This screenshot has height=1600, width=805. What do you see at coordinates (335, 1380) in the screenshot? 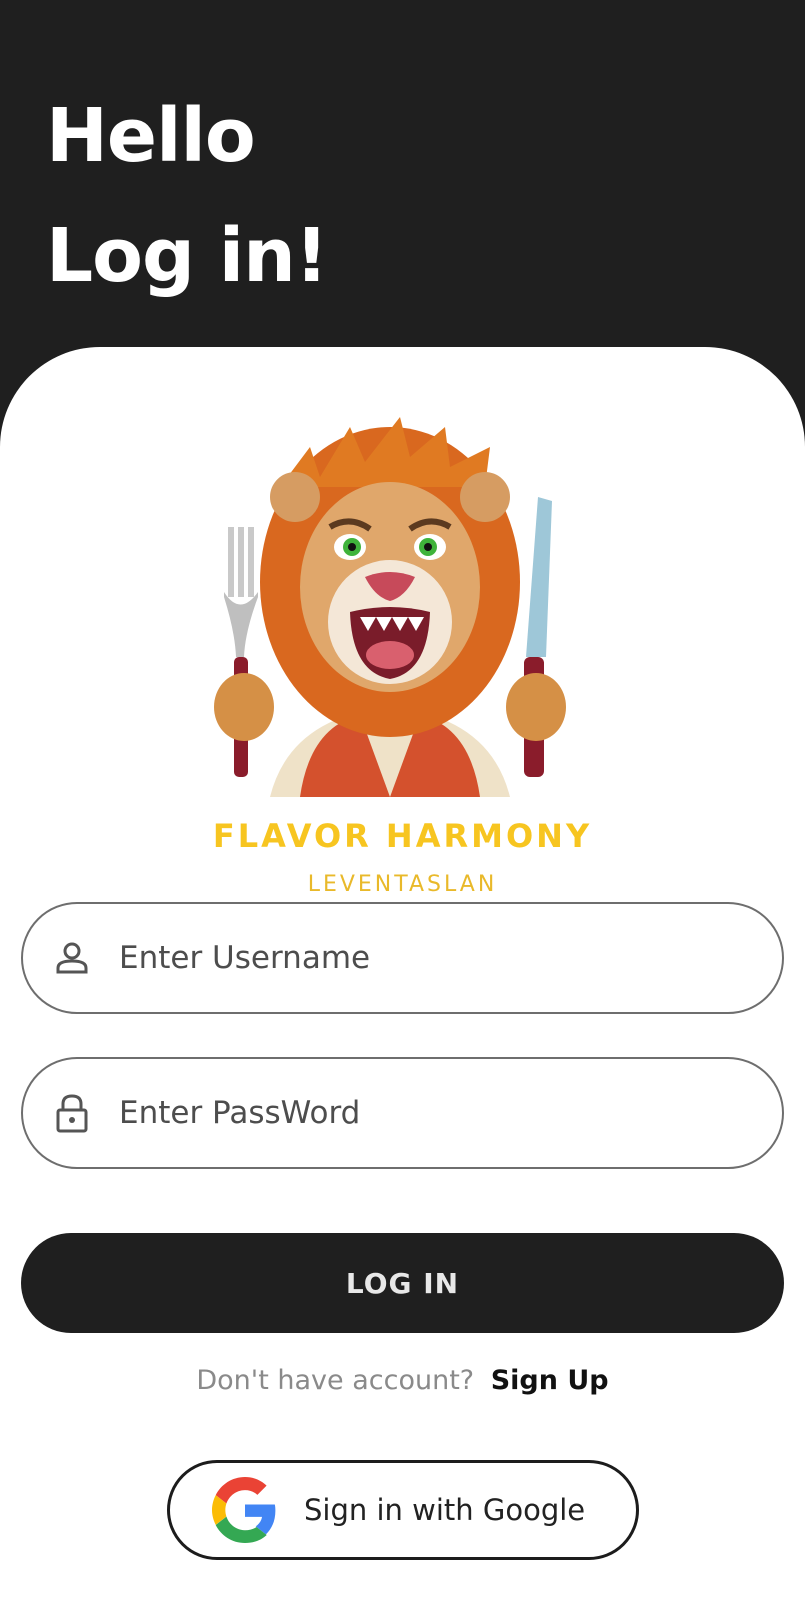
I see `signup-question: Don't have account?` at bounding box center [335, 1380].